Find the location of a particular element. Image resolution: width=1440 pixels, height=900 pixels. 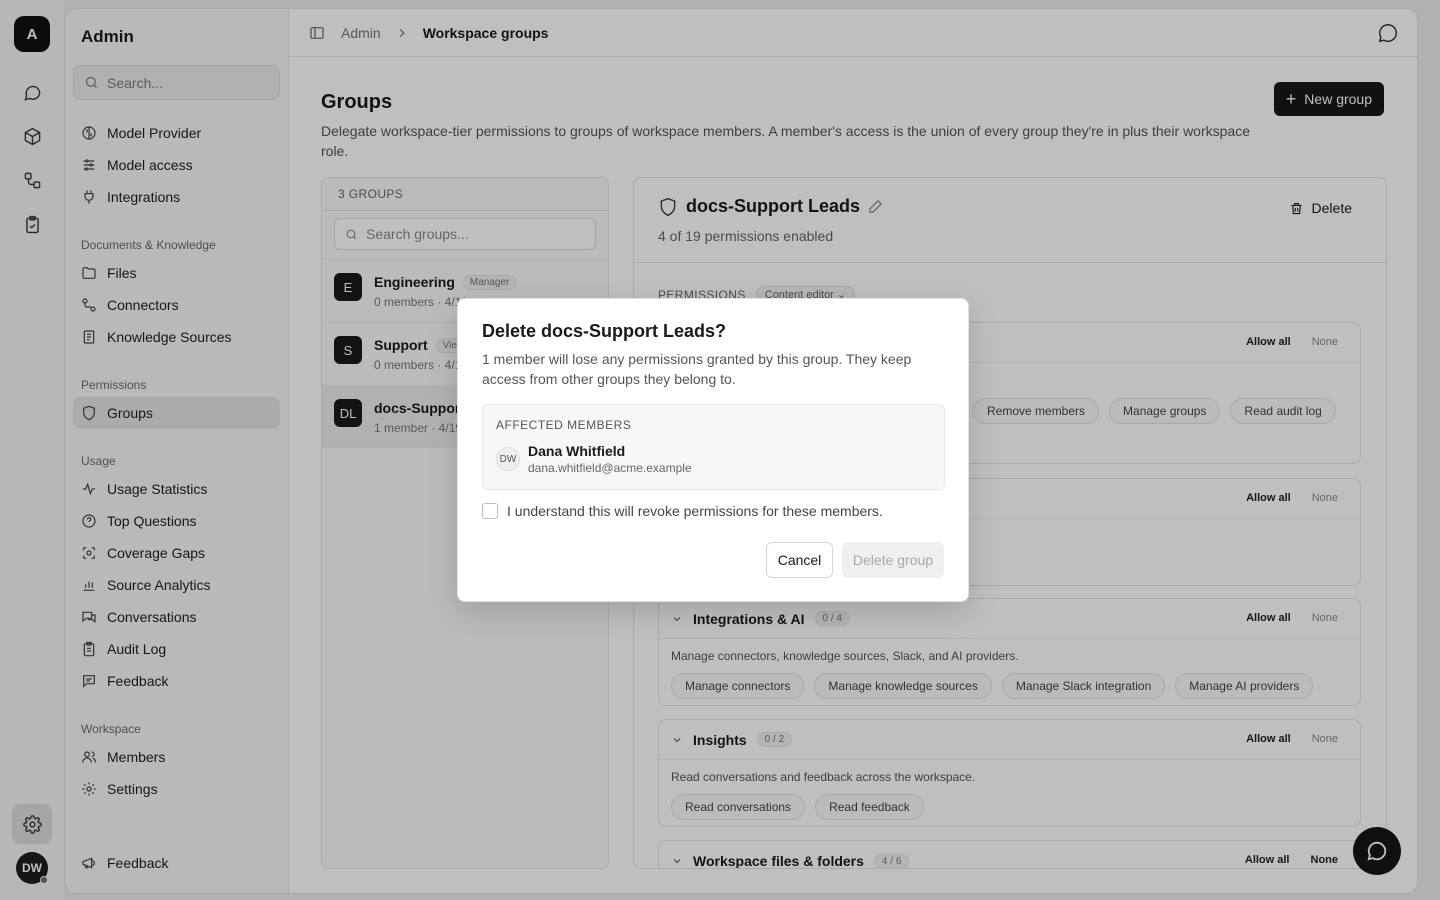

member-name: Dana Whitfield is located at coordinates (577, 451).